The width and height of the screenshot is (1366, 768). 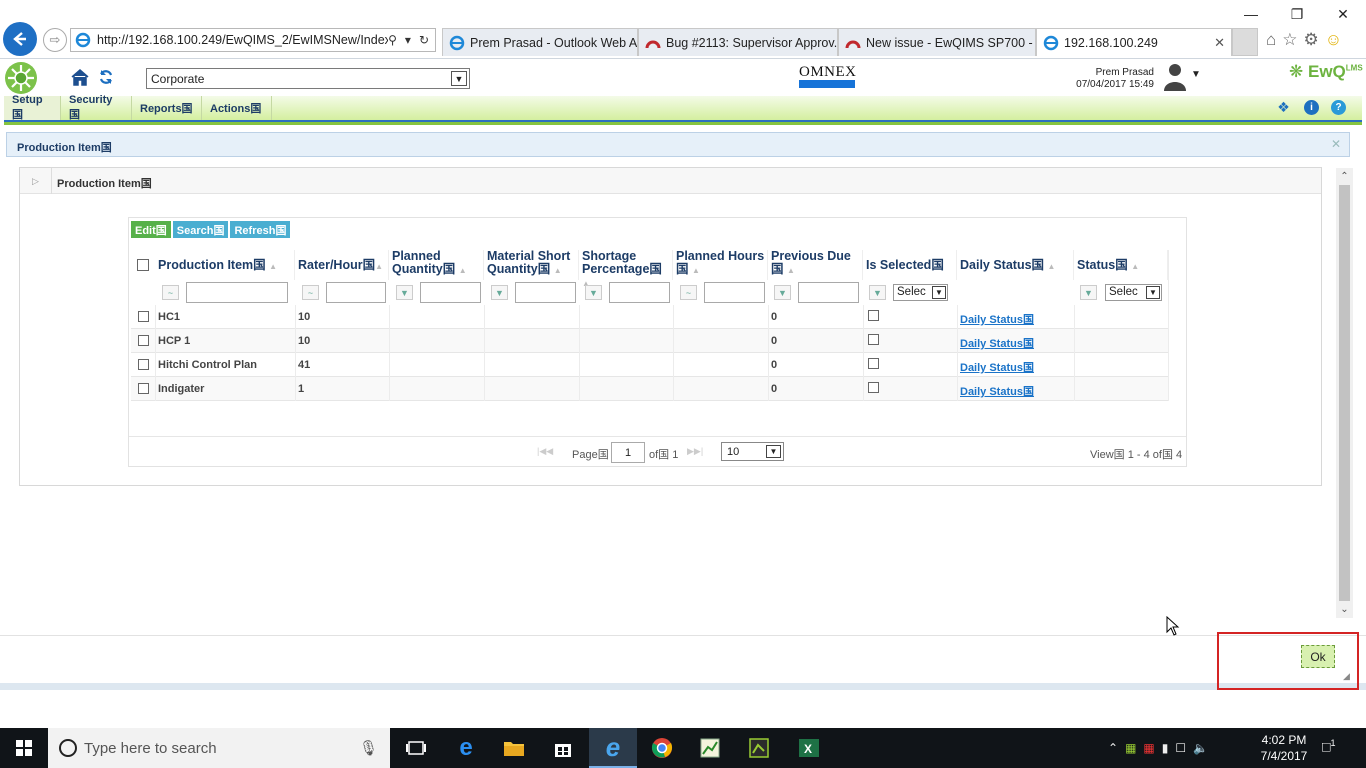 What do you see at coordinates (1328, 746) in the screenshot?
I see `notifications-button: □1` at bounding box center [1328, 746].